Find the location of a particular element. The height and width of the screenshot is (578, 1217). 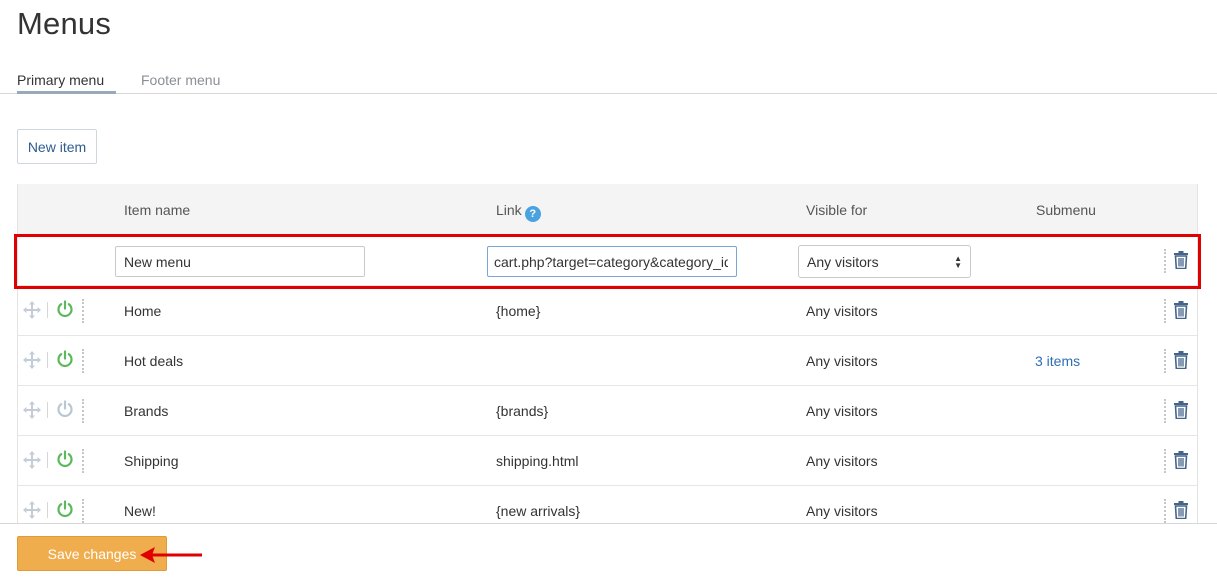

visible-for-select: Any visitors ▲ ▼ is located at coordinates (884, 261).